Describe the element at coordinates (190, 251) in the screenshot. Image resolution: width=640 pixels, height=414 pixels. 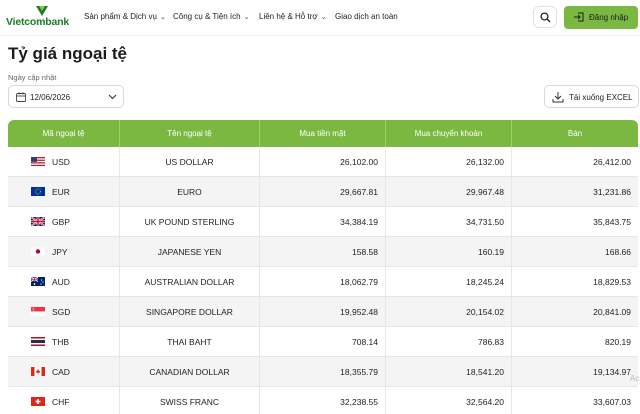
I see `currency-name: JAPANESE YEN` at that location.